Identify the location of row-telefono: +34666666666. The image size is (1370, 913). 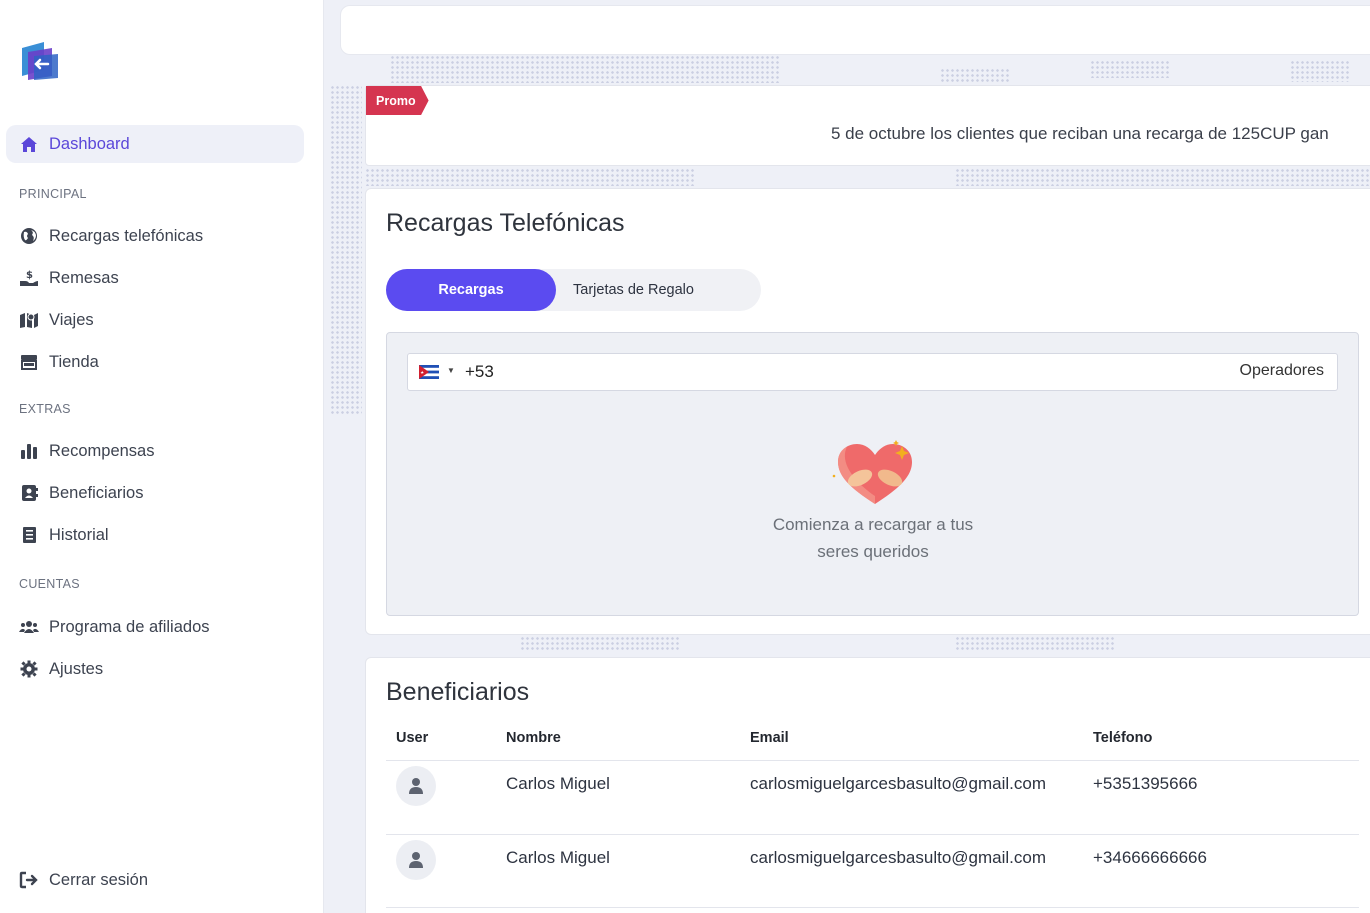
(1150, 857).